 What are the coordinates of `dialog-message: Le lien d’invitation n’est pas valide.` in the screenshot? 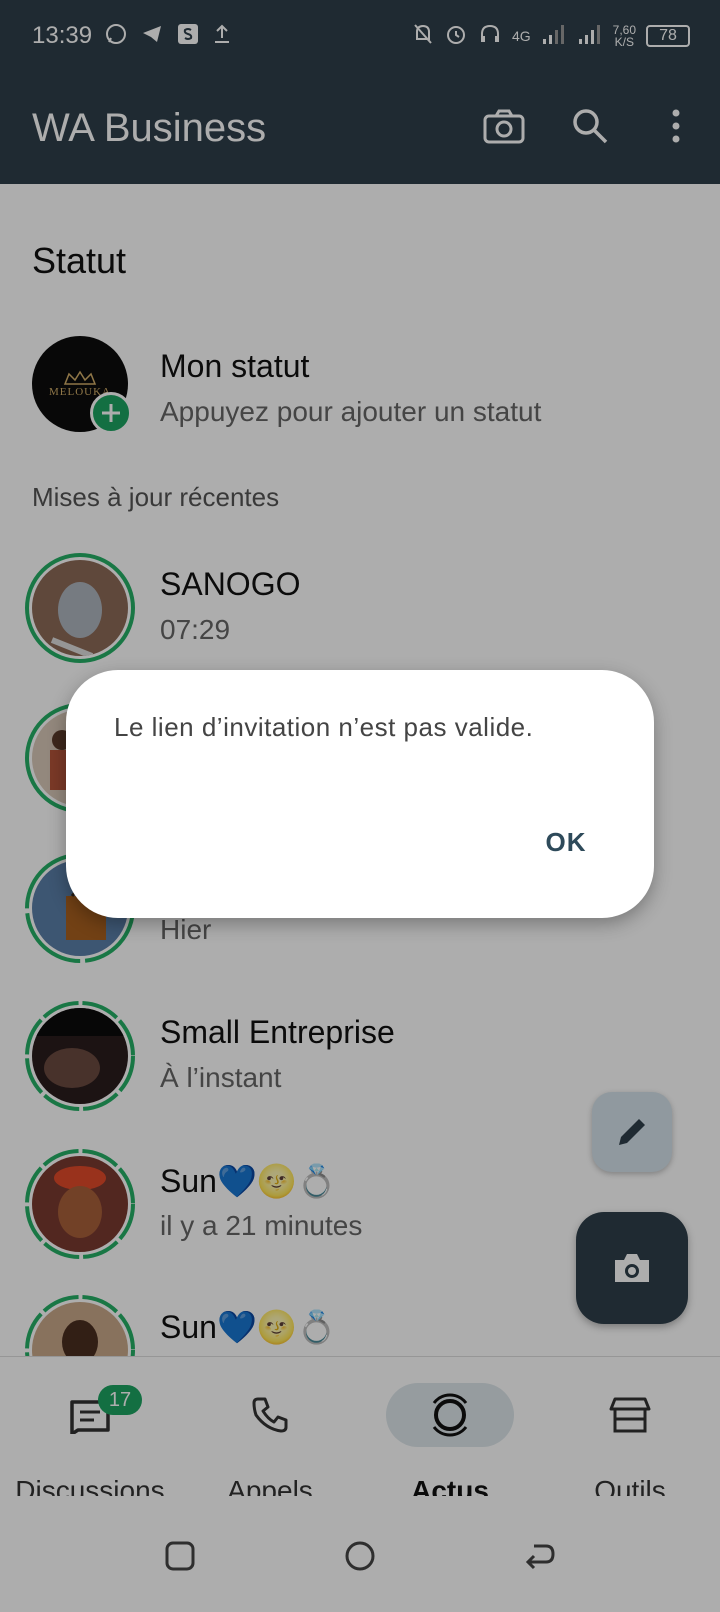 It's located at (324, 727).